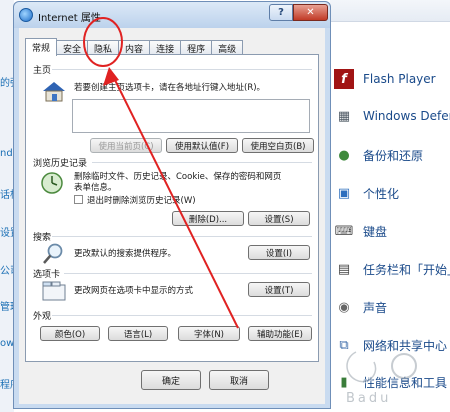 This screenshot has height=412, width=450. I want to click on home-icon, so click(54, 92).